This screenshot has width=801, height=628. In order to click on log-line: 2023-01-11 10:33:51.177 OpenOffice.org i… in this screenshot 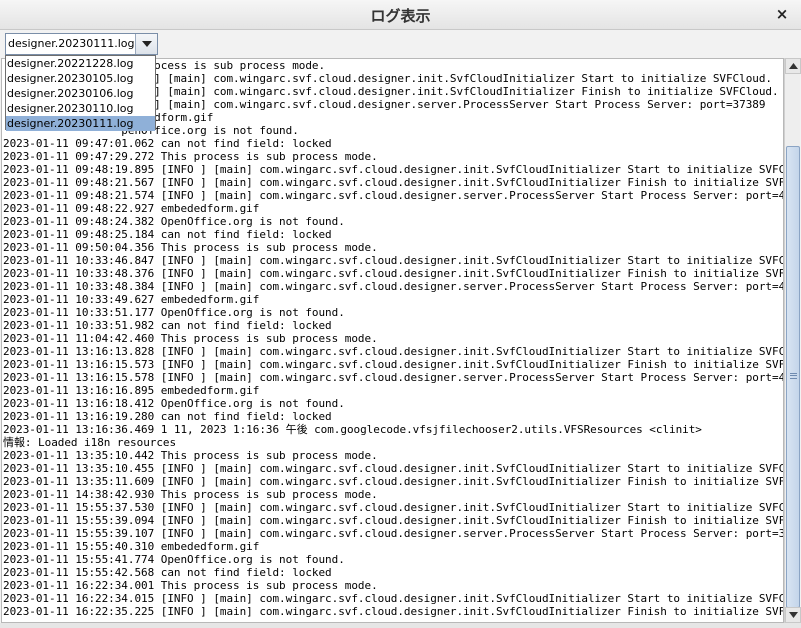, I will do `click(174, 312)`.